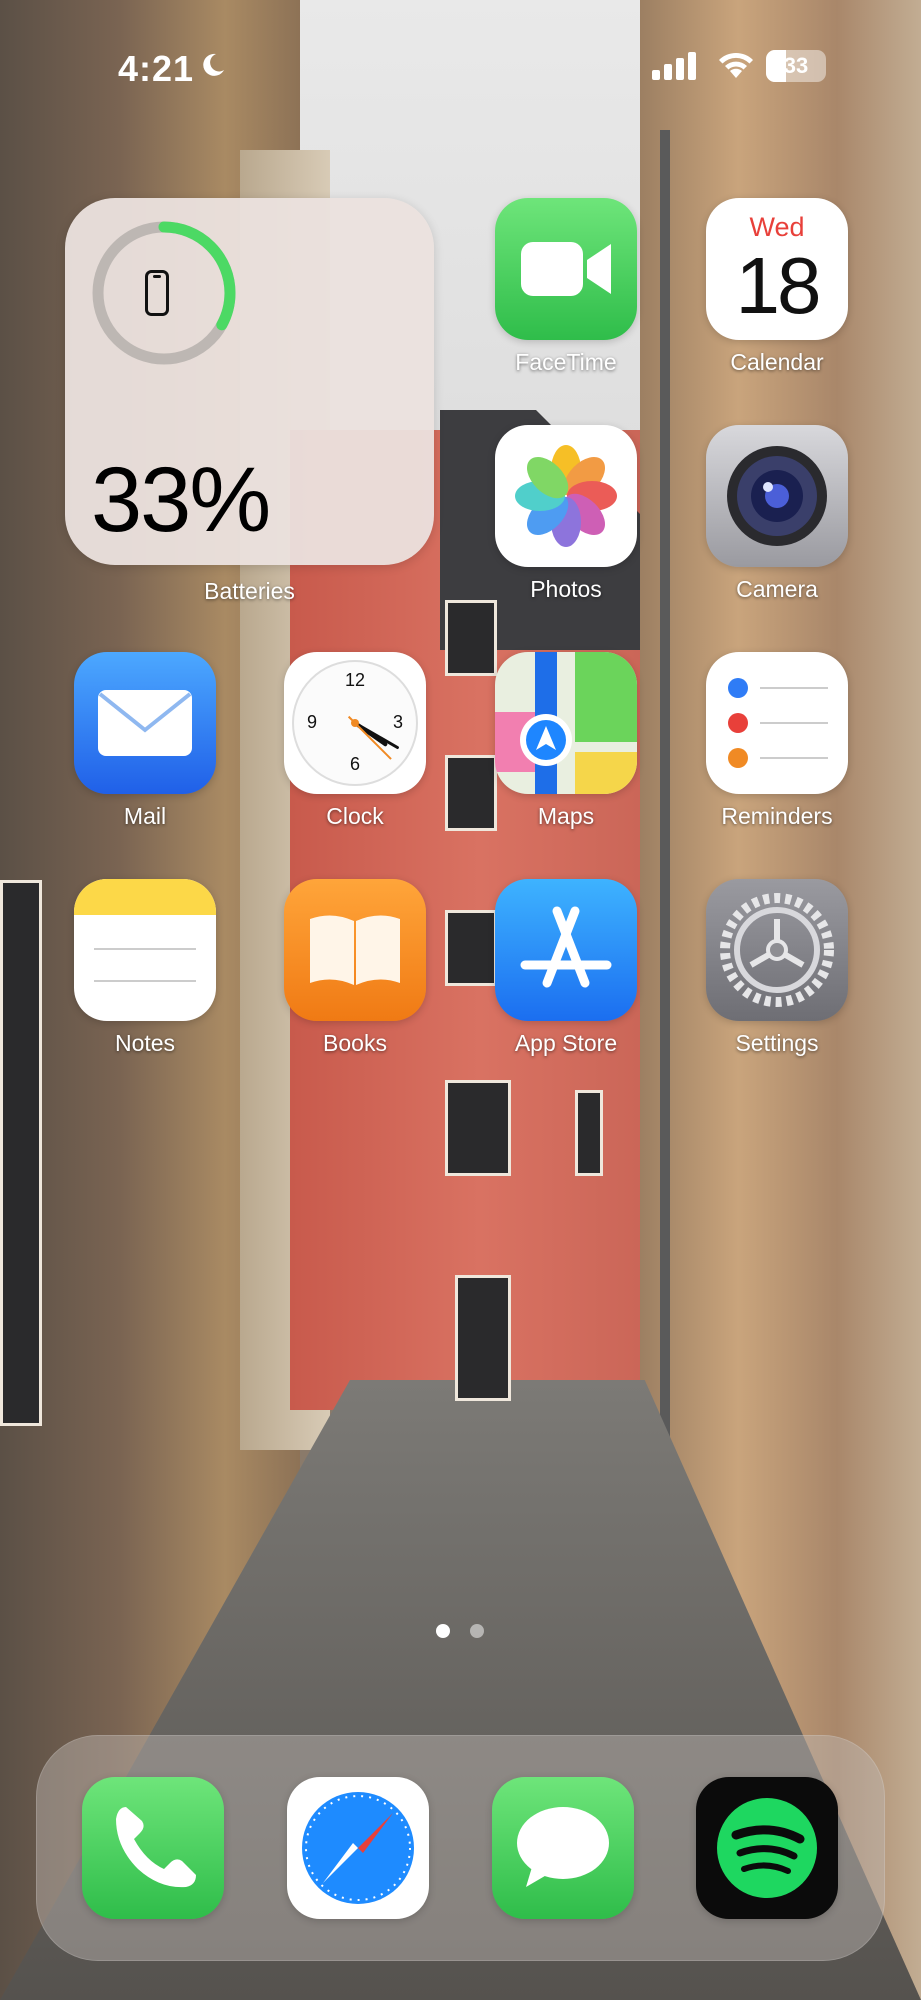 The width and height of the screenshot is (921, 2000). What do you see at coordinates (566, 269) in the screenshot?
I see `facetime-icon` at bounding box center [566, 269].